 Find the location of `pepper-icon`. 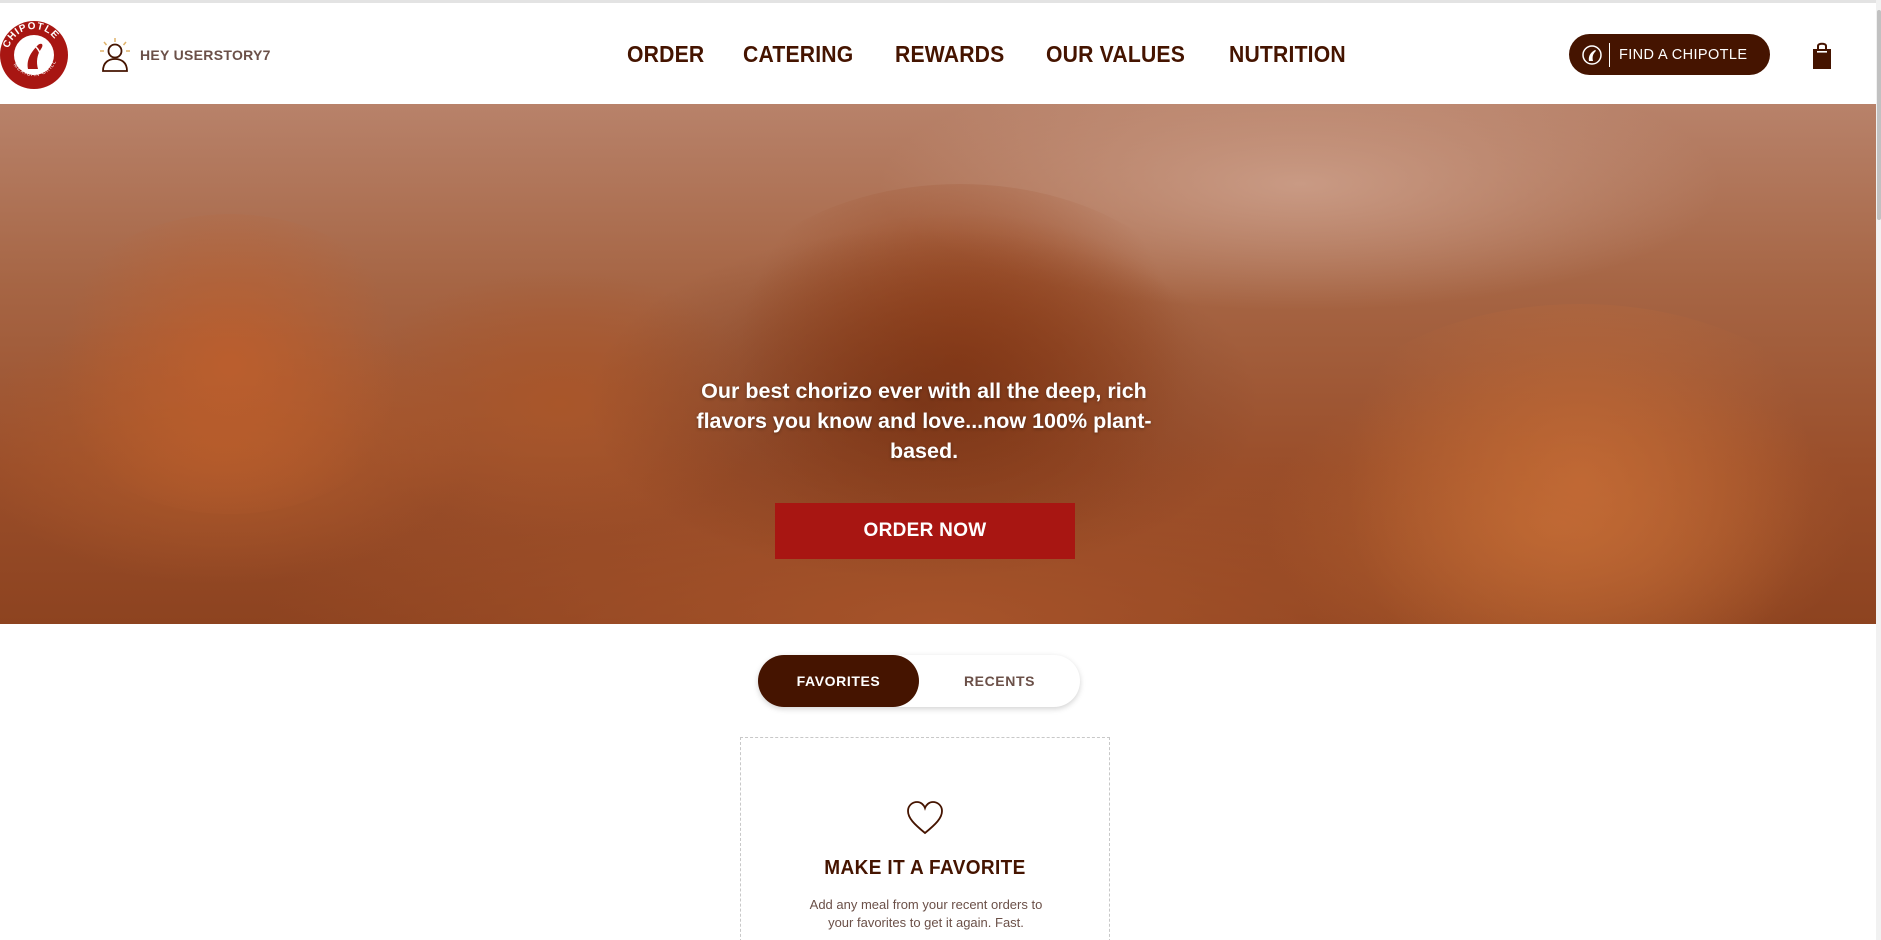

pepper-icon is located at coordinates (1592, 54).